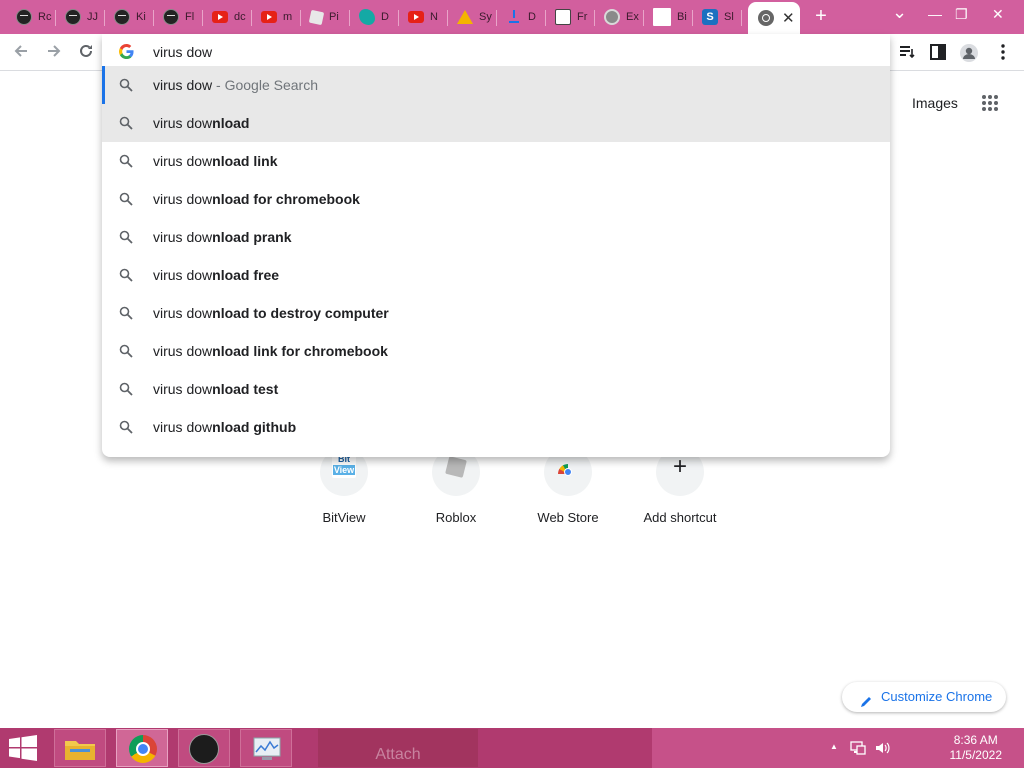 This screenshot has width=1024, height=768. Describe the element at coordinates (512, 748) in the screenshot. I see `windows-taskbar: Attach ▲ 8:36 AM 11/5/2022` at that location.